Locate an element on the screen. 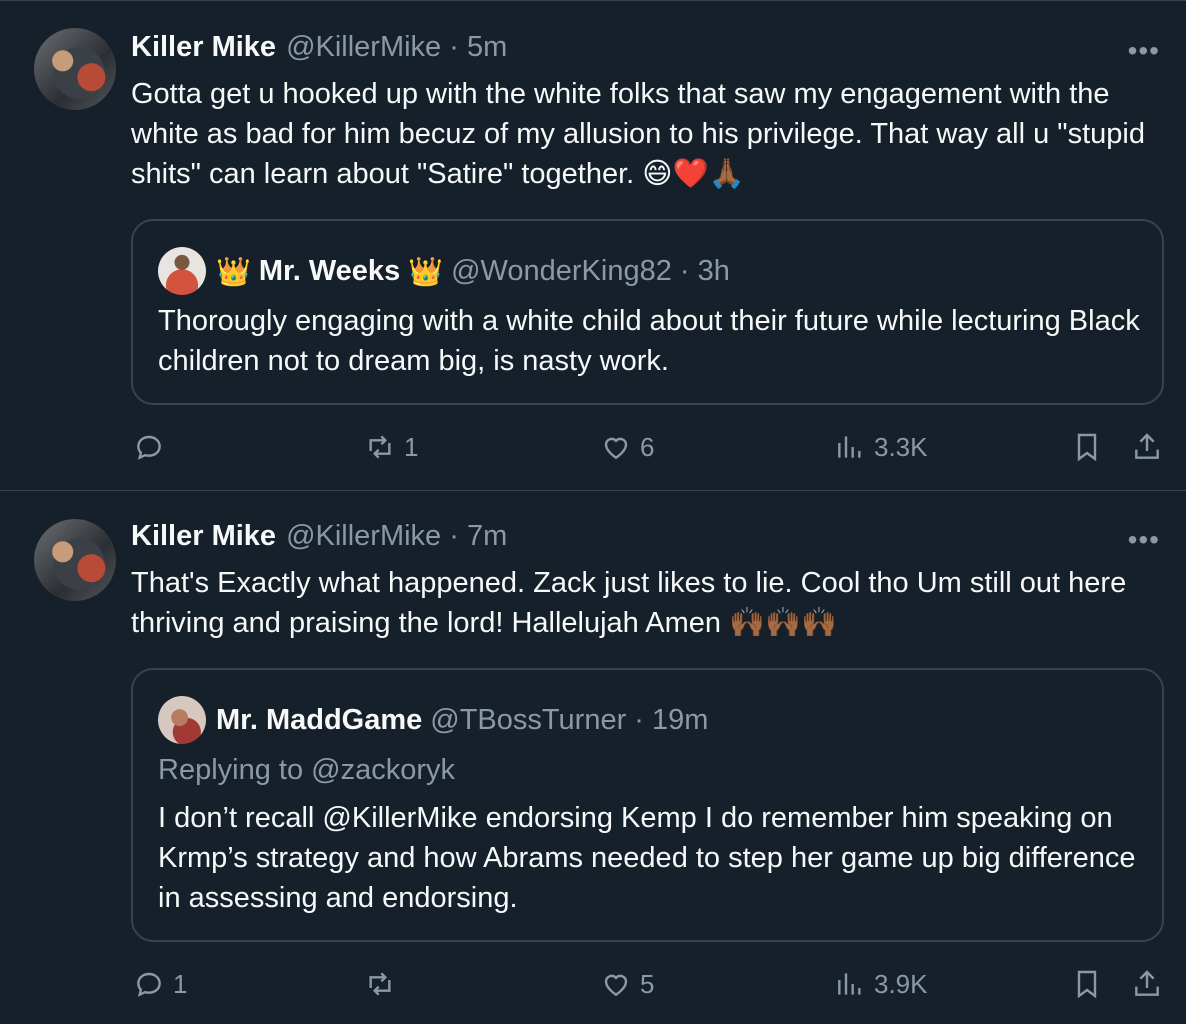 This screenshot has height=1024, width=1186. handle-time: @KillerMike · 5m is located at coordinates (396, 47).